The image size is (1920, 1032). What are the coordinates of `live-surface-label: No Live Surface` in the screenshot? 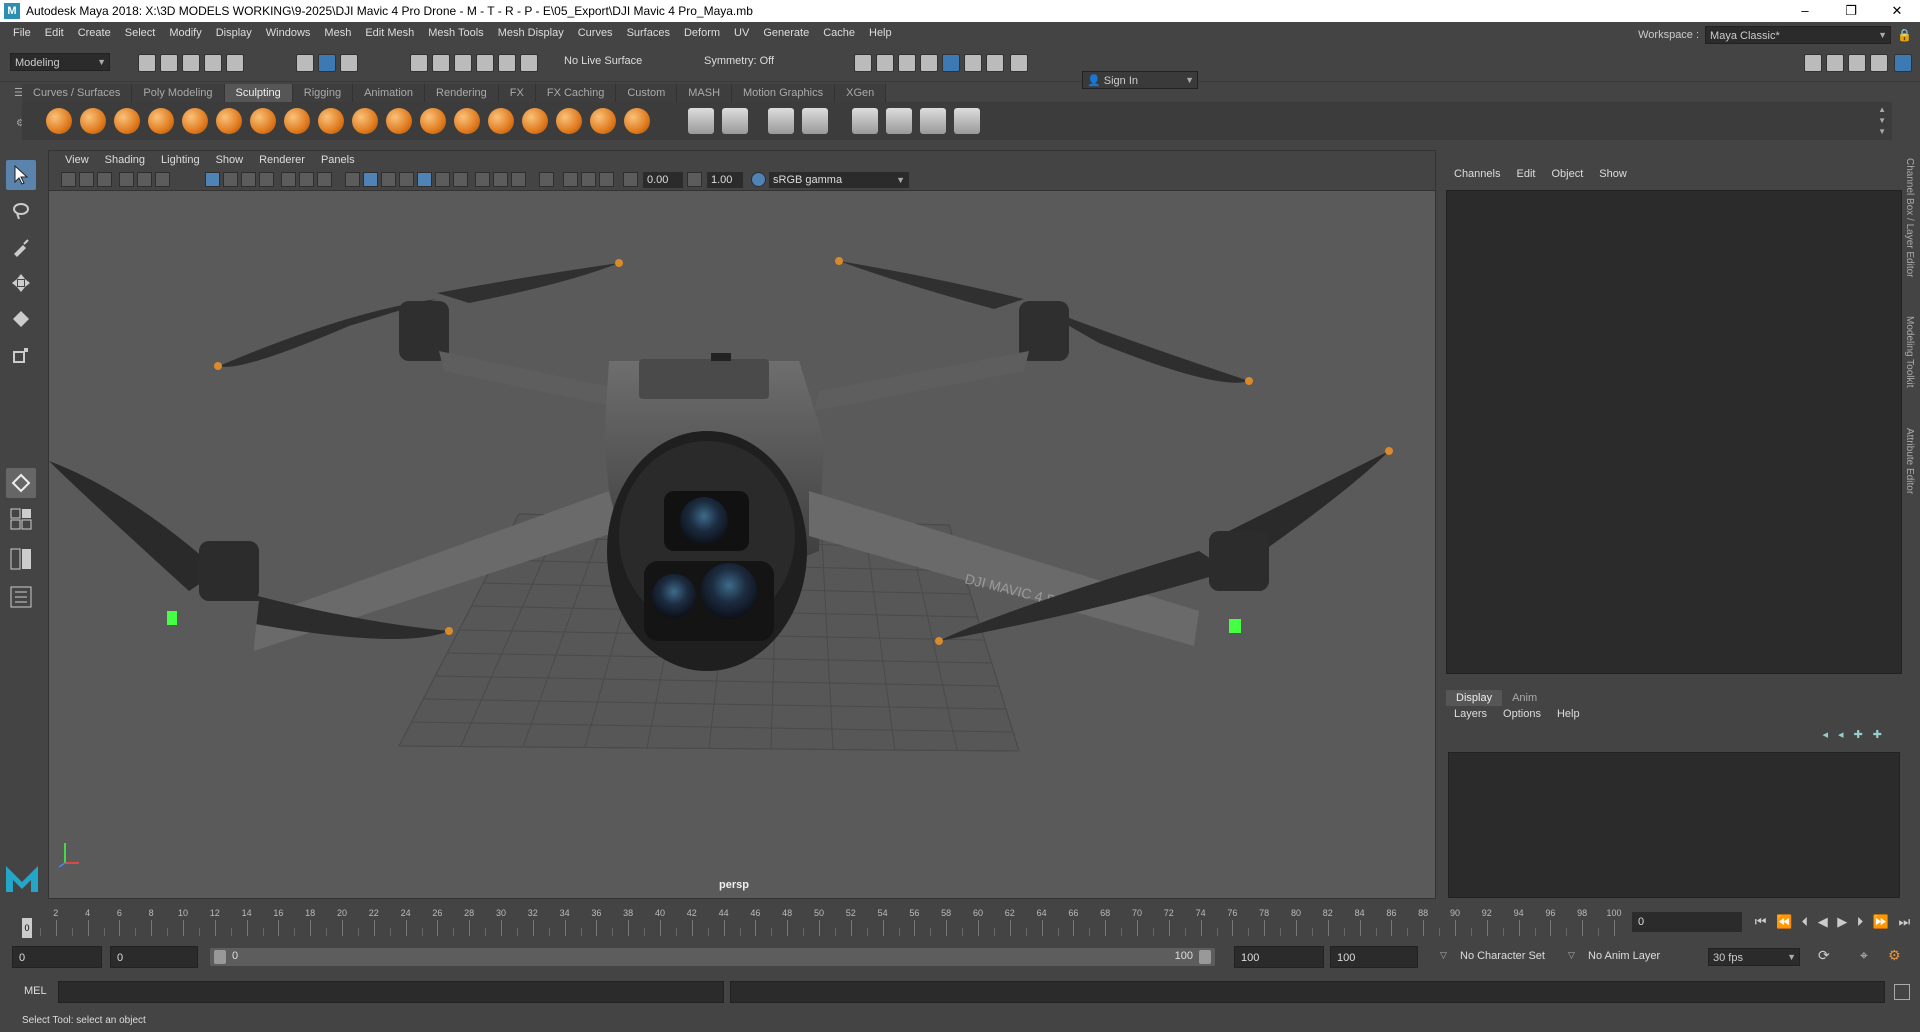 It's located at (603, 61).